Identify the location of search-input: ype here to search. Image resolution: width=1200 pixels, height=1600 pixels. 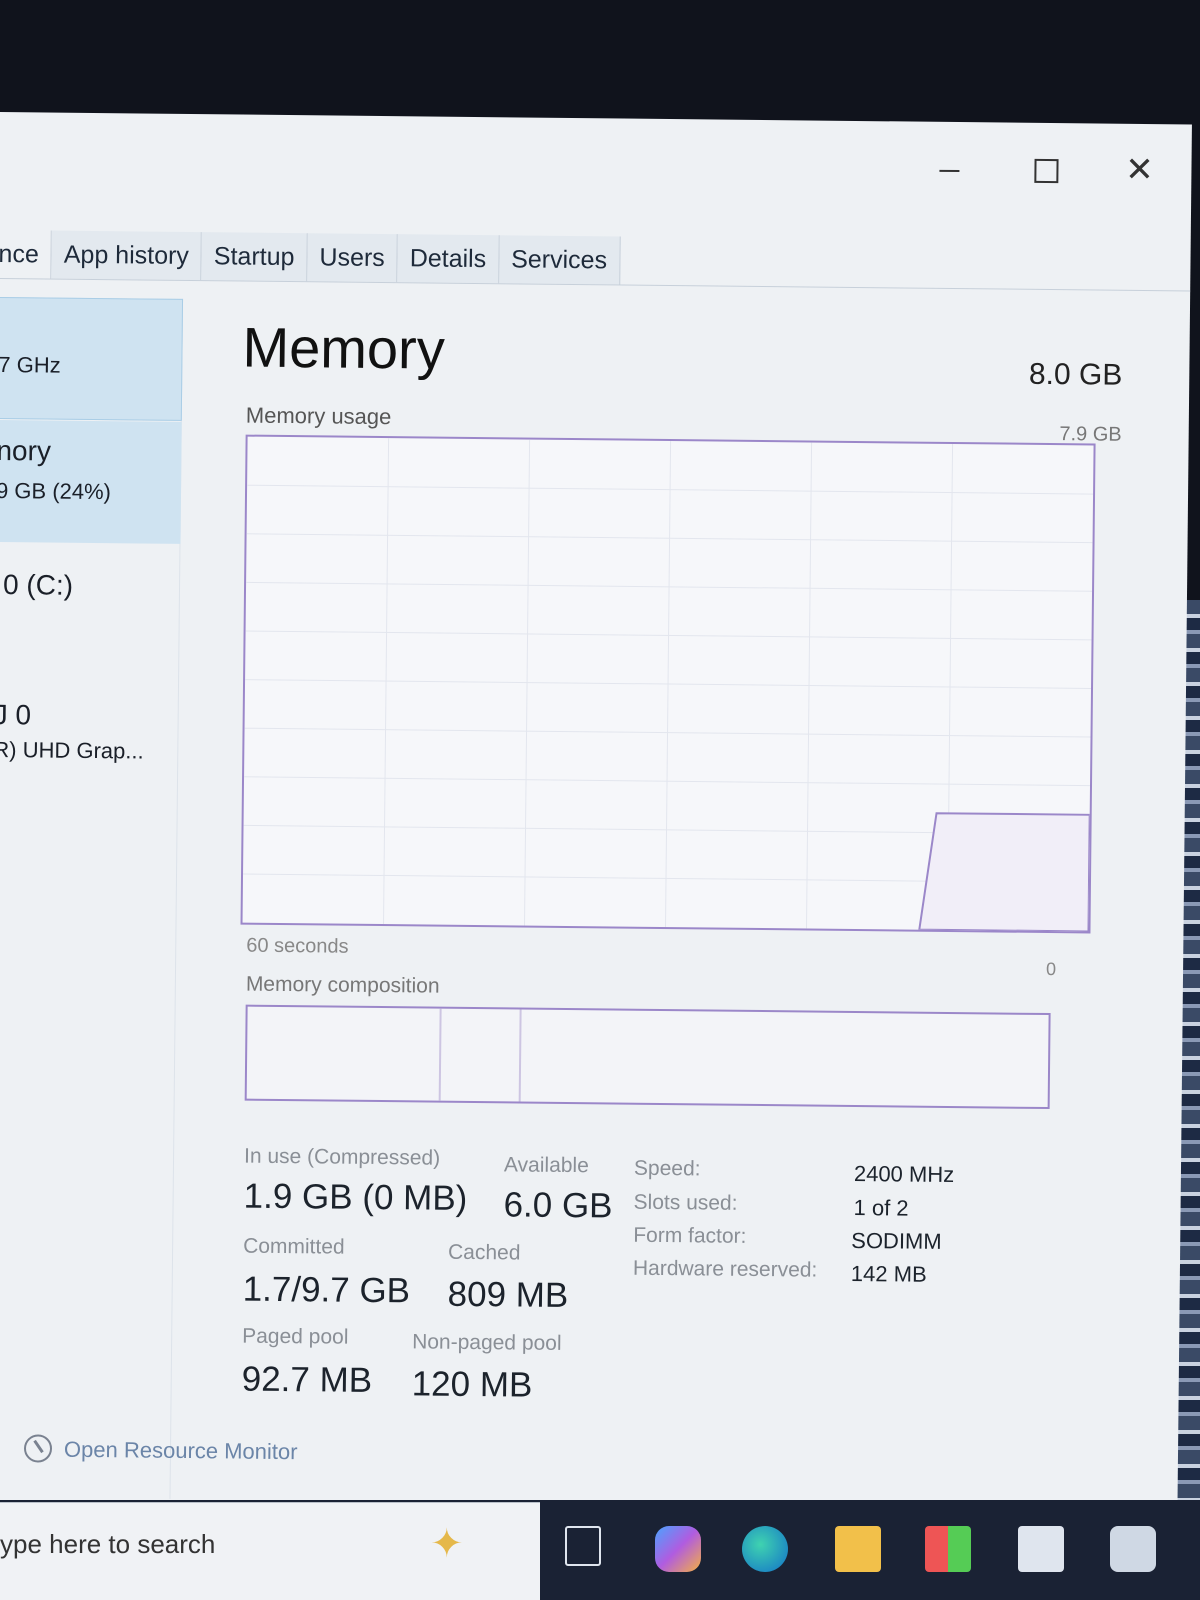
(107, 1544).